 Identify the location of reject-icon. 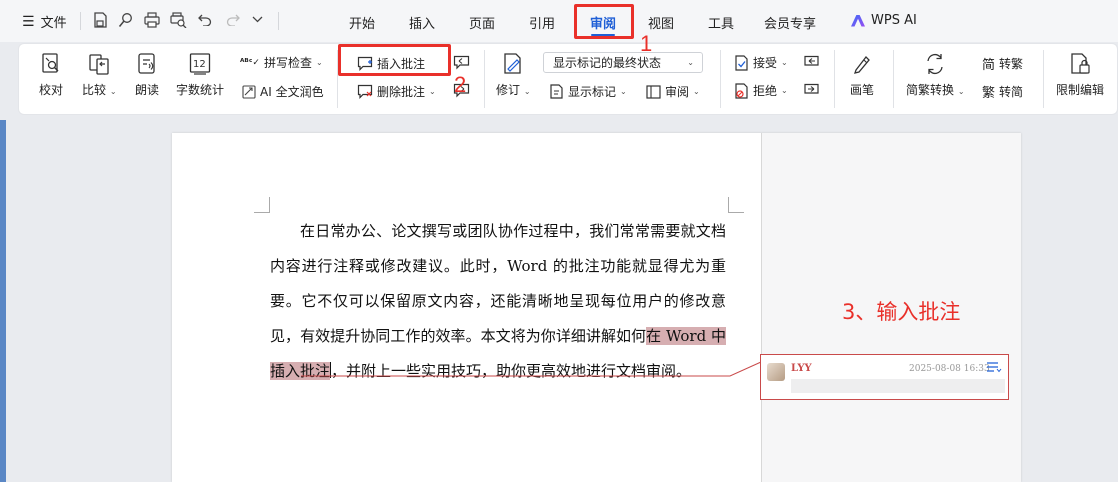
(741, 90).